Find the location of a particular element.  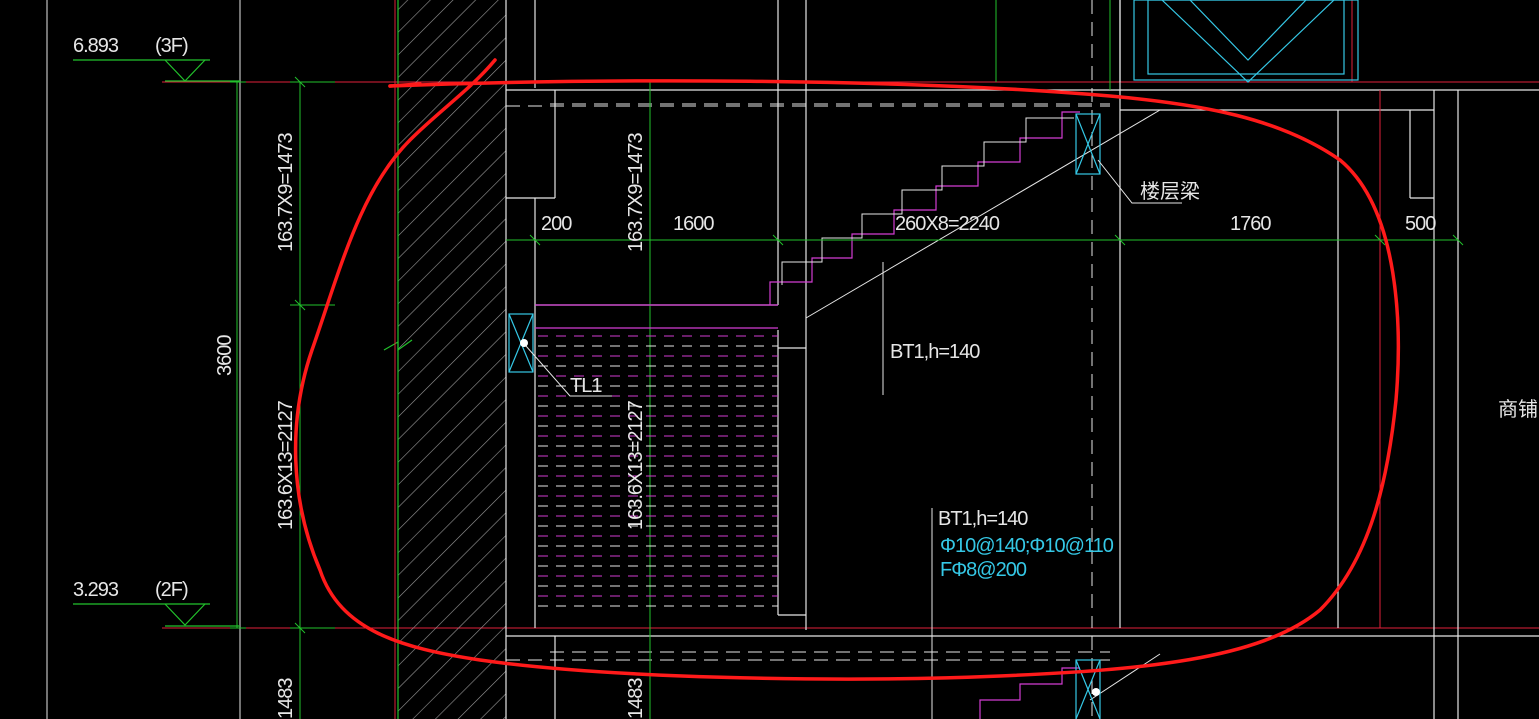

dim-lower-flight: 163.6X13=2127 is located at coordinates (286, 465).